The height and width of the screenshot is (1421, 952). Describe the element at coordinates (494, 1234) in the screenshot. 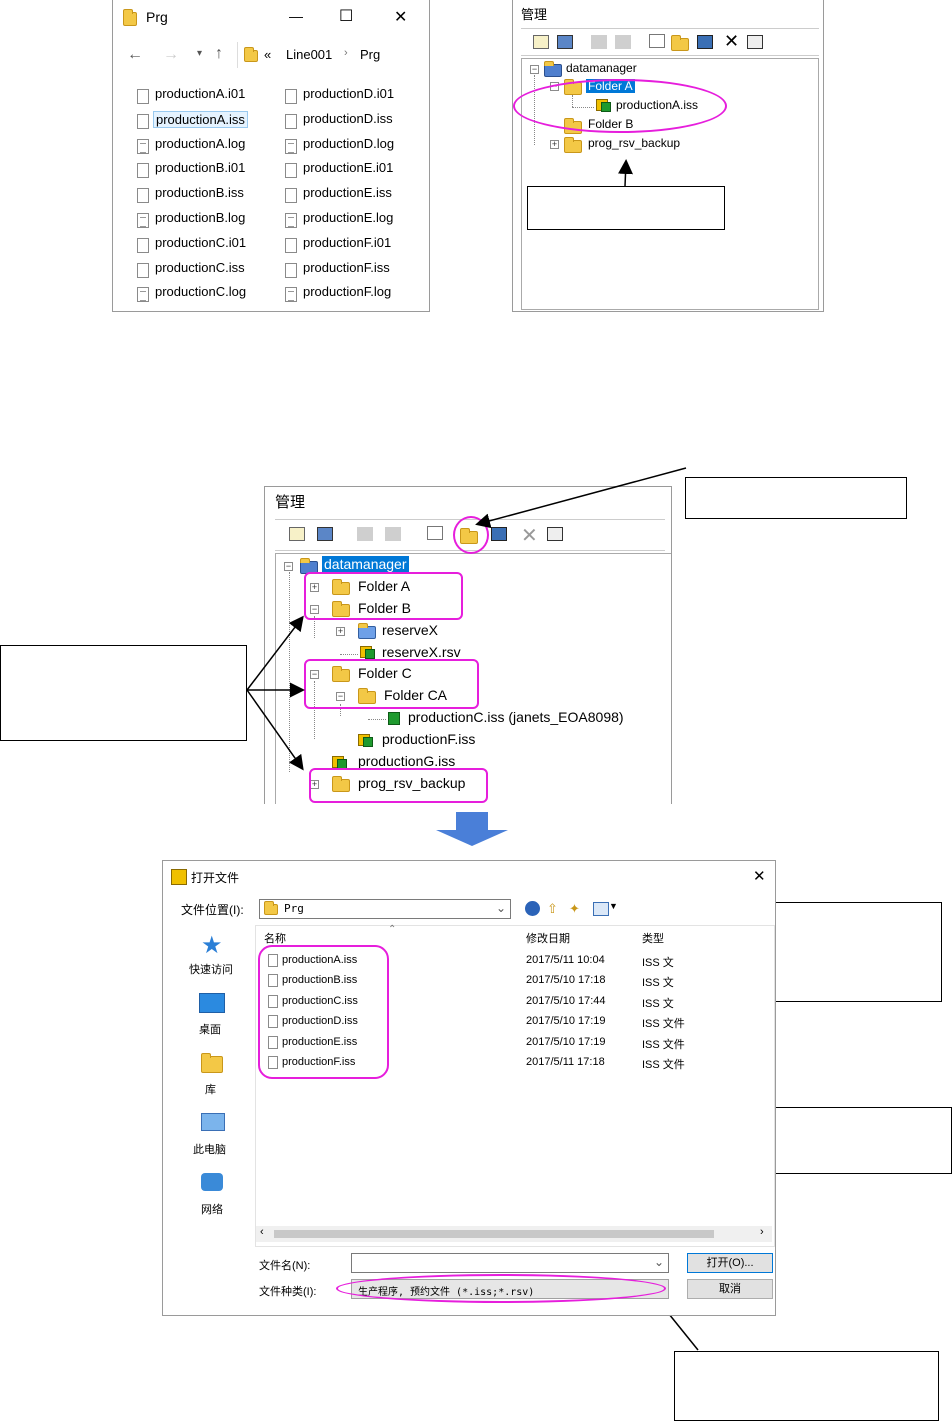

I see `scrollbar-thumb` at that location.